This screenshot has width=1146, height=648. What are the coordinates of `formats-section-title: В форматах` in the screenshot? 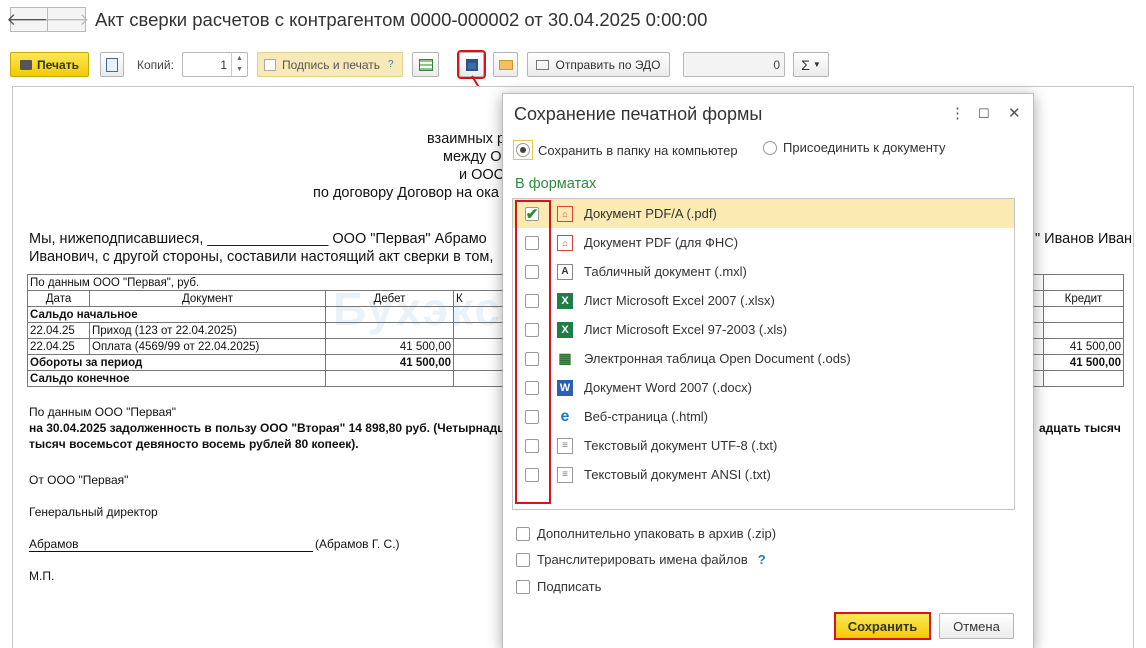 It's located at (556, 184).